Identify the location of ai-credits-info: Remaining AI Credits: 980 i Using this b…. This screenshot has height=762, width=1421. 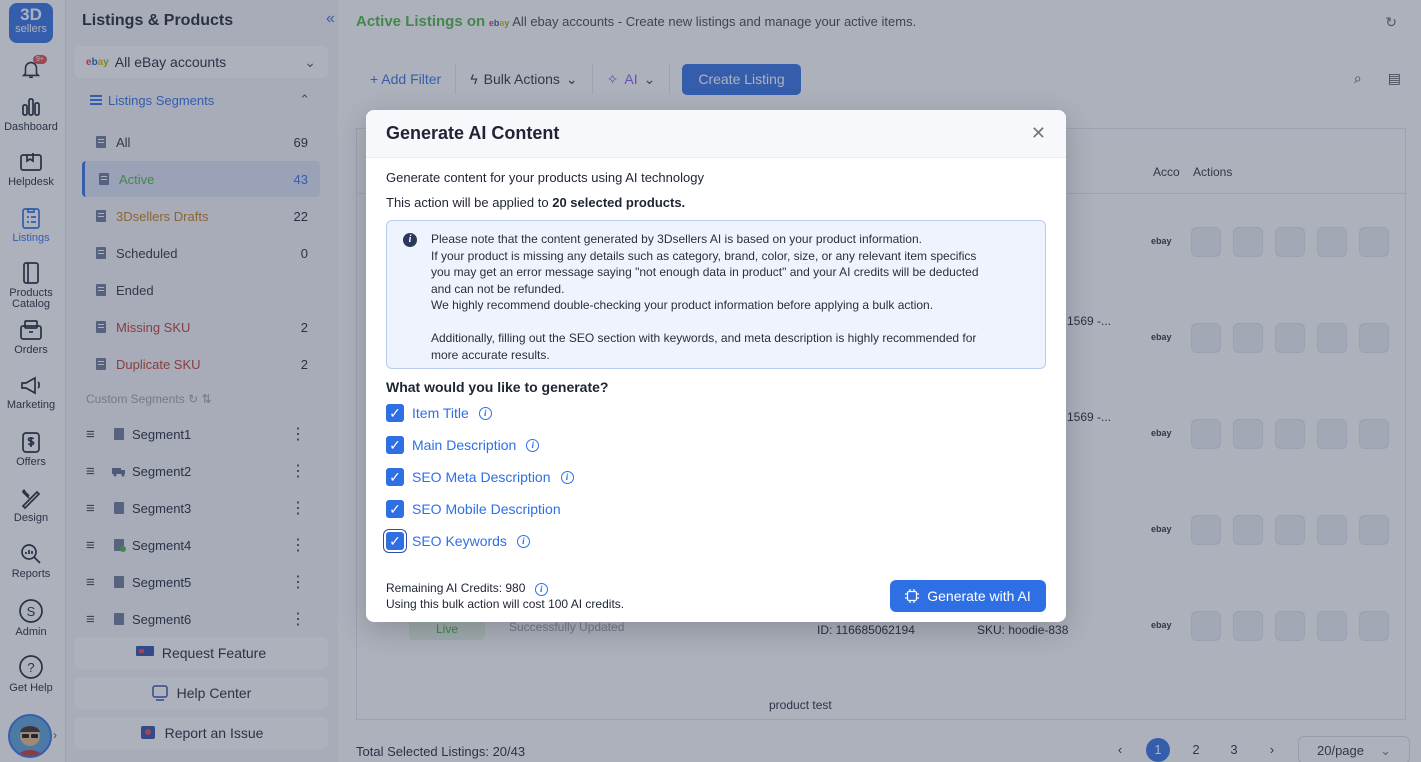
(505, 596).